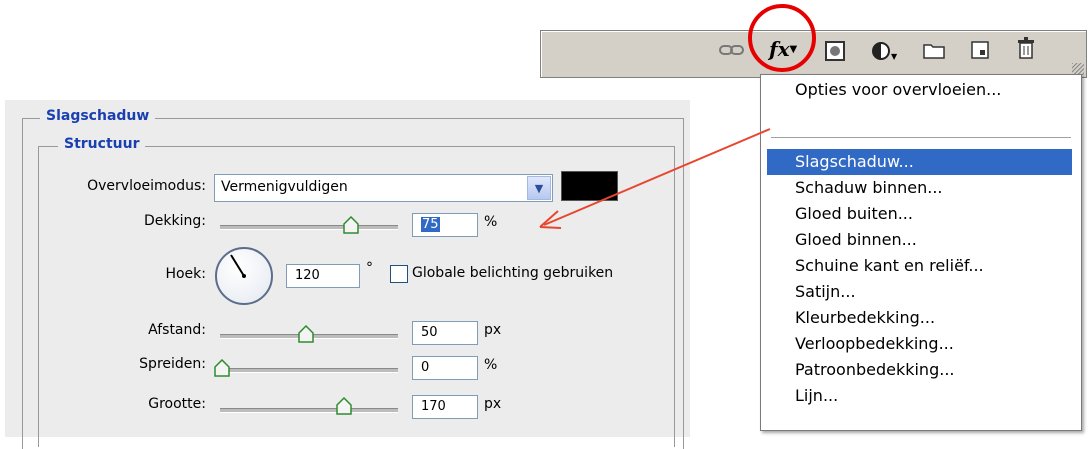  I want to click on opacity-unit: %, so click(491, 222).